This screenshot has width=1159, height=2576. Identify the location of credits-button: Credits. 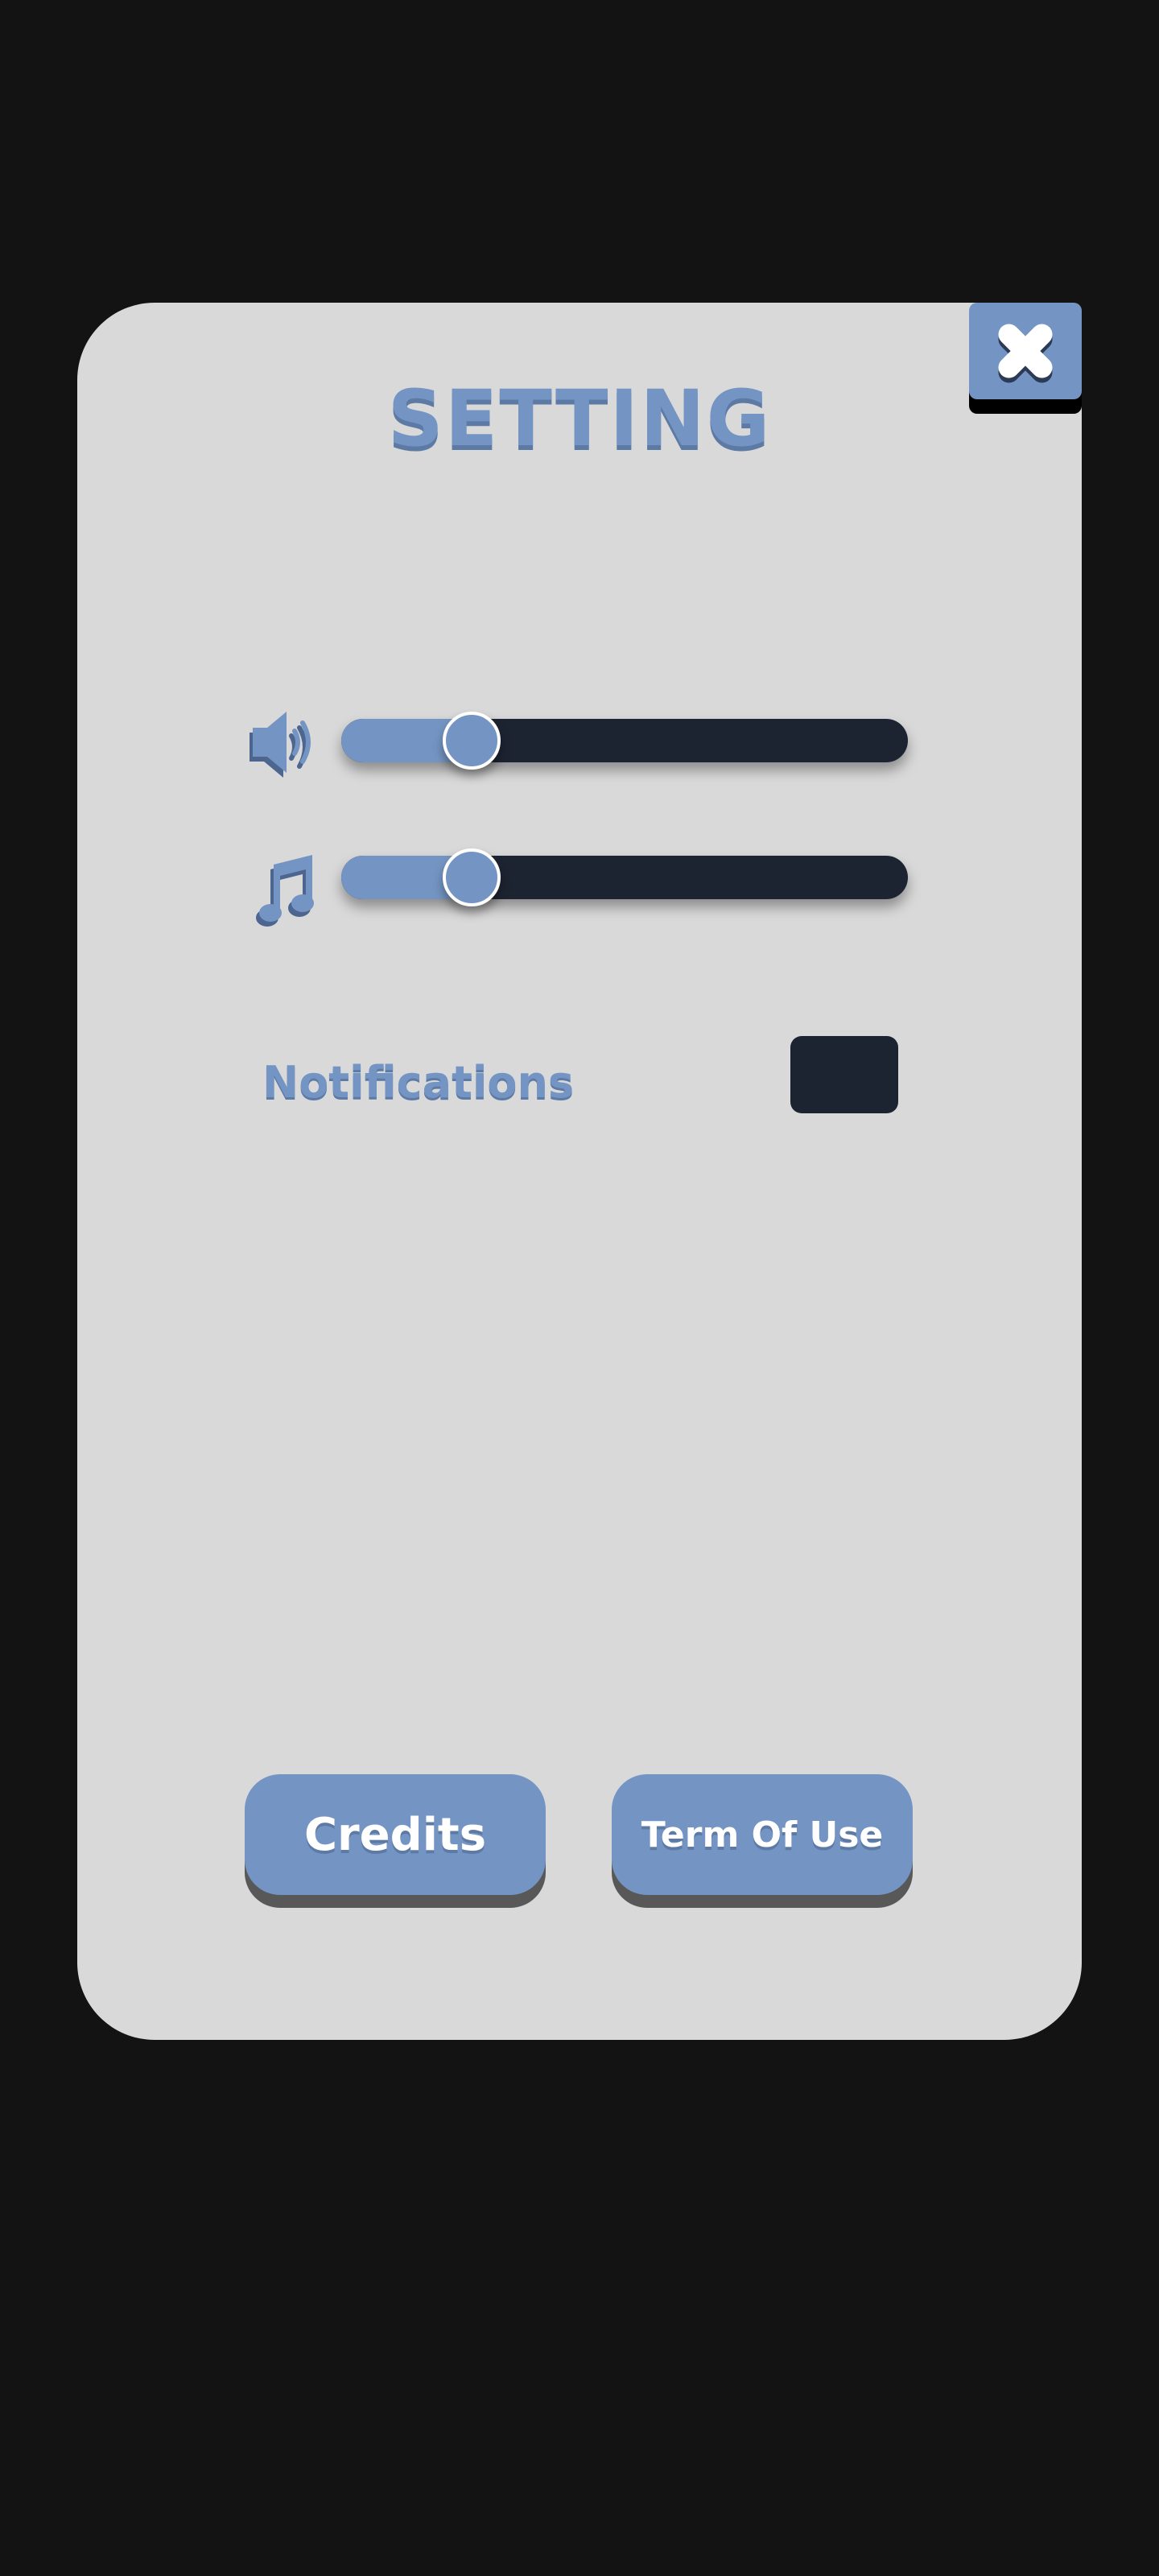
(395, 1834).